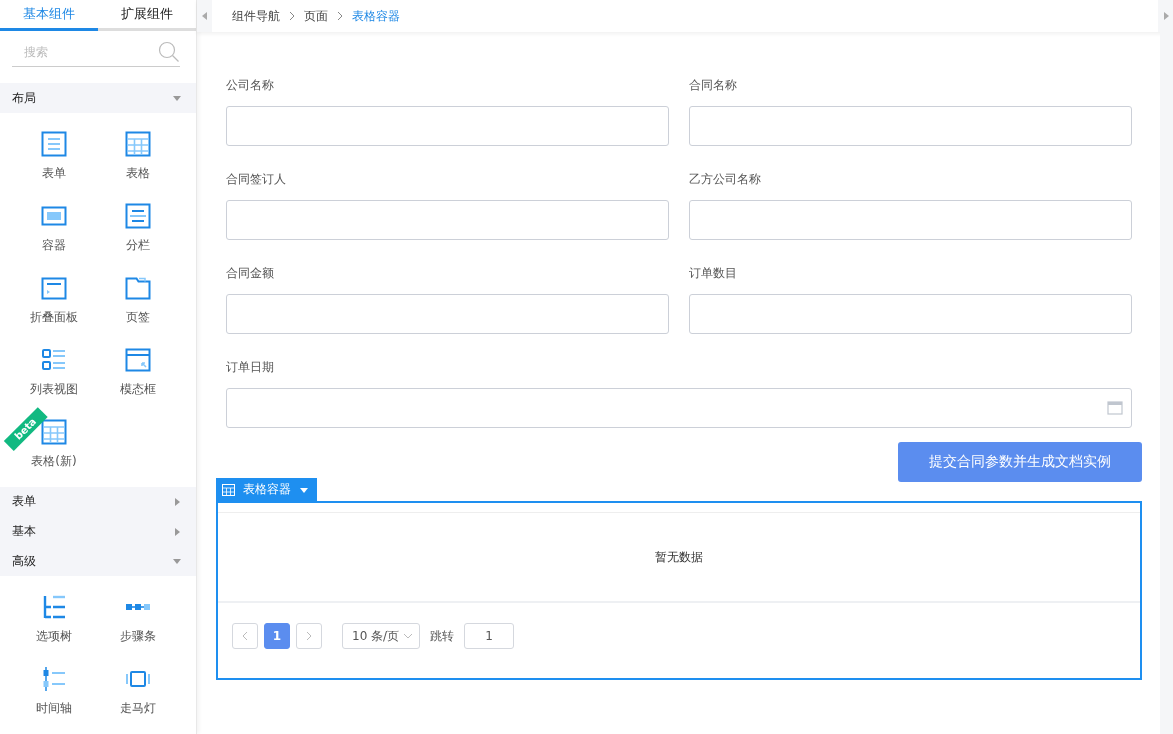 The height and width of the screenshot is (734, 1173). Describe the element at coordinates (98, 502) in the screenshot. I see `section-header: 表单` at that location.